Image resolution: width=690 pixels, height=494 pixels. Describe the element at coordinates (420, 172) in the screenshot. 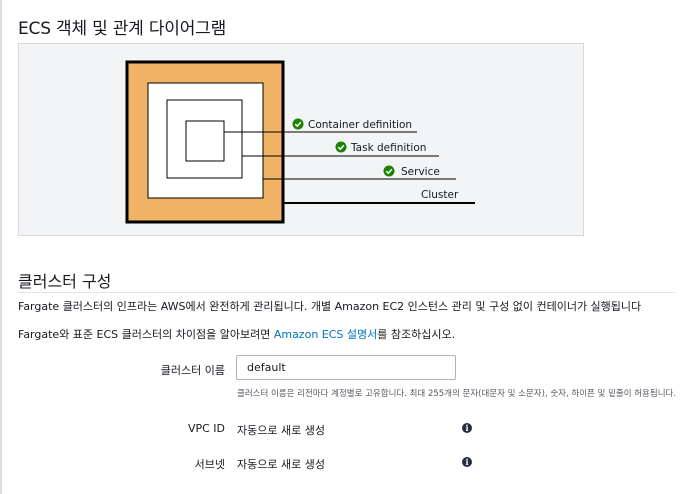

I see `service-label: Service` at that location.